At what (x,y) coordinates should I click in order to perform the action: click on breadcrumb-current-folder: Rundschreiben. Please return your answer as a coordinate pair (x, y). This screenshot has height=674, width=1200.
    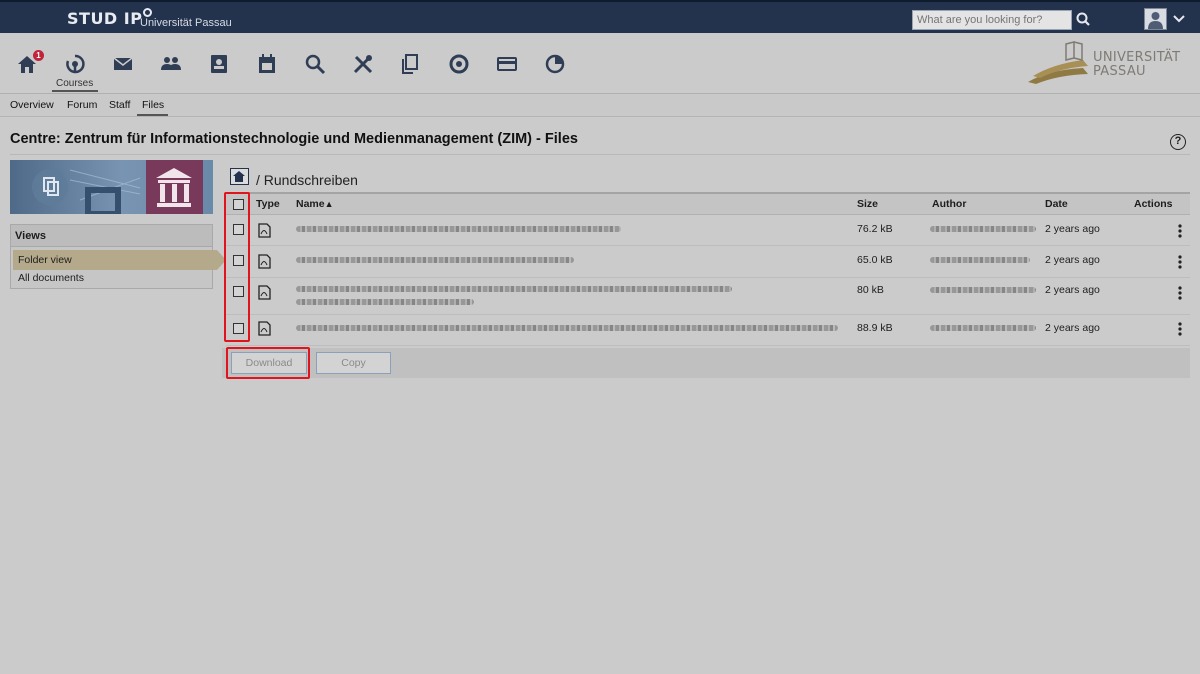
    Looking at the image, I should click on (311, 180).